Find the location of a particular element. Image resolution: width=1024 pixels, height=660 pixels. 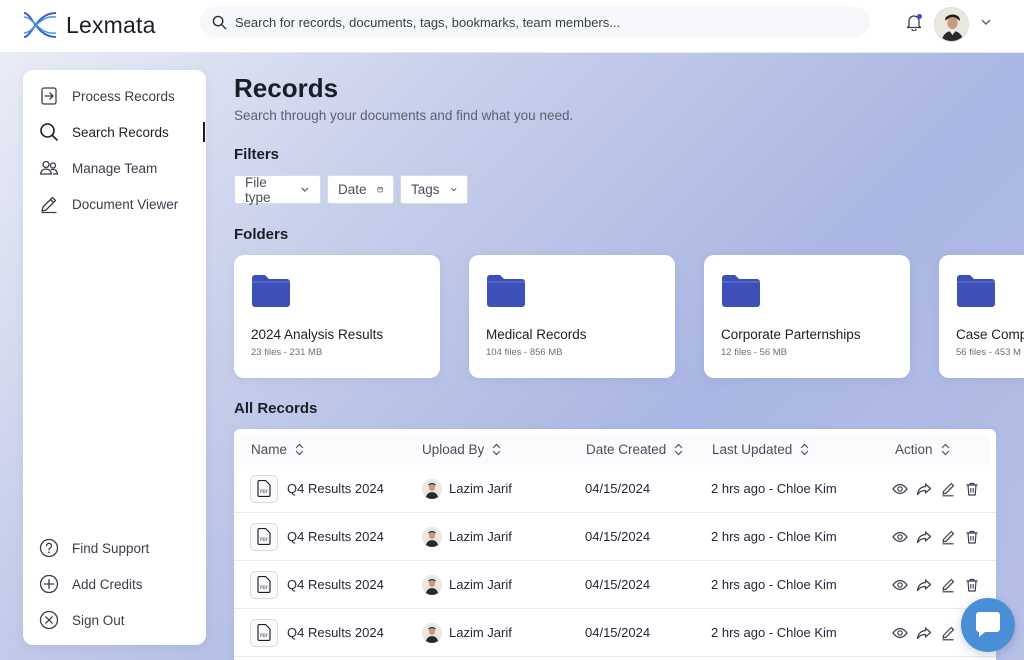

folder-card: Corporate Parternships 12 files - 56 MB is located at coordinates (807, 316).